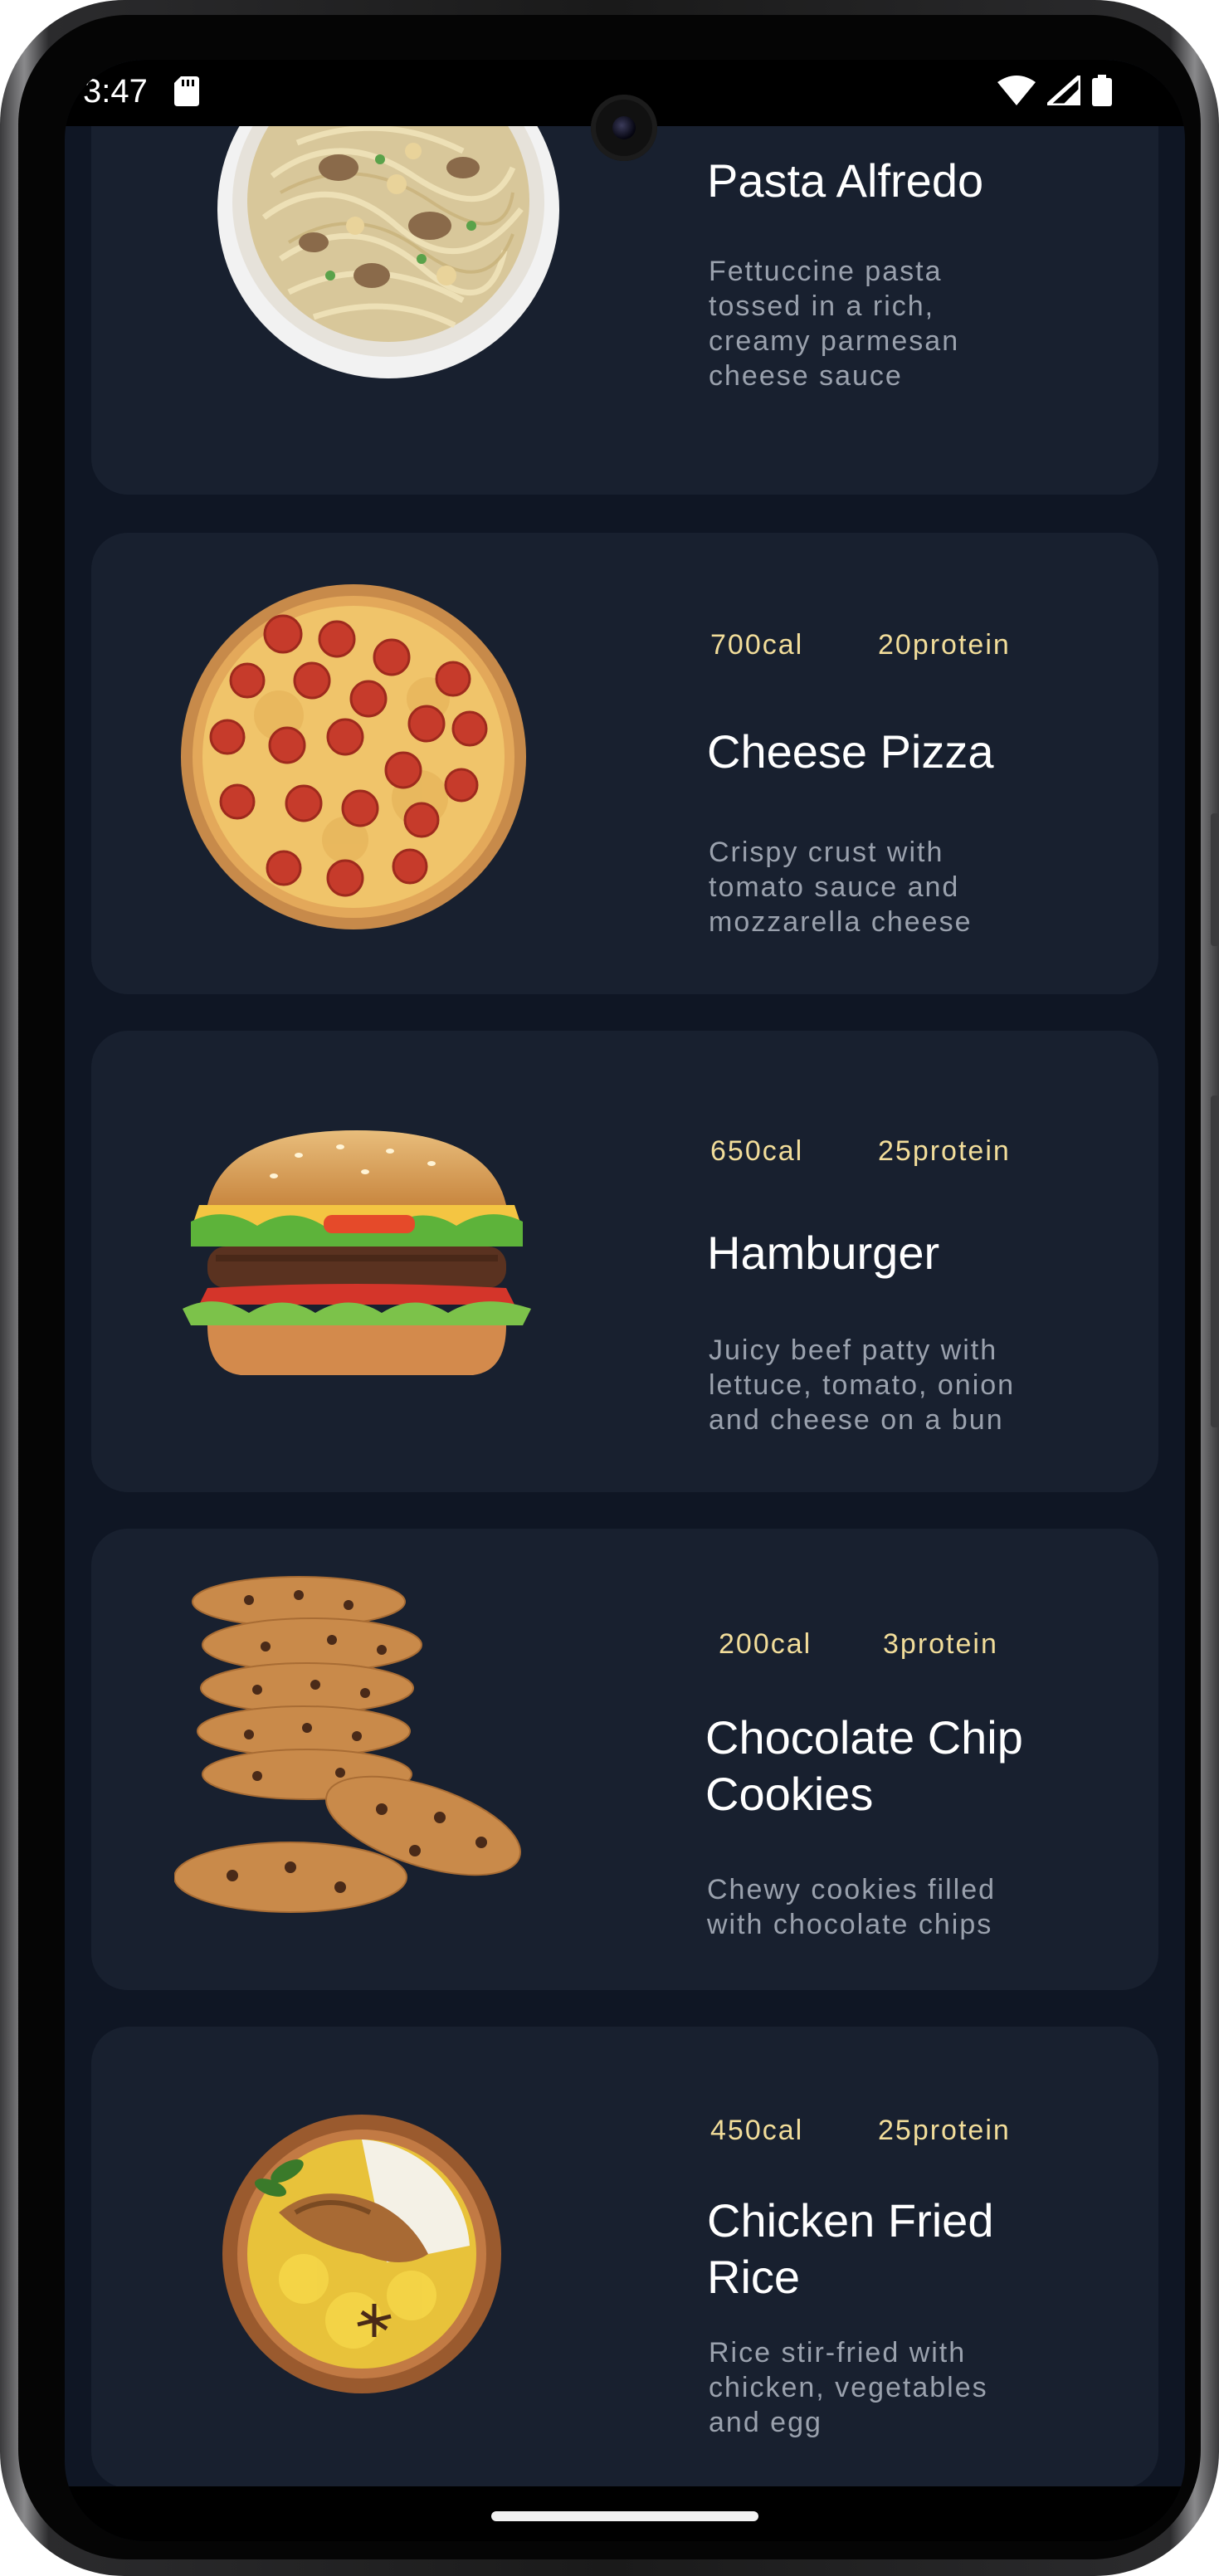 This screenshot has width=1219, height=2576. Describe the element at coordinates (1215, 880) in the screenshot. I see `volume-button` at that location.